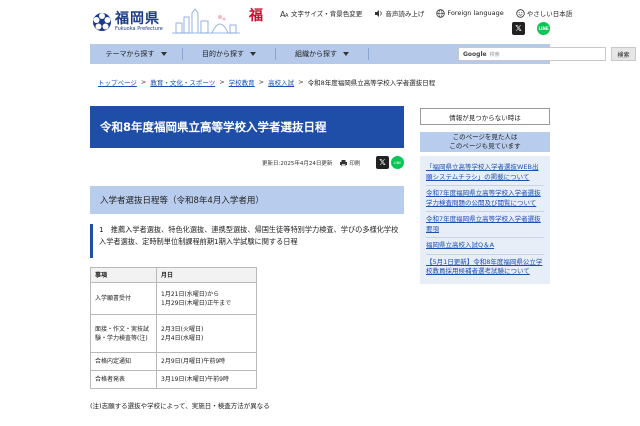 The height and width of the screenshot is (426, 640). Describe the element at coordinates (371, 83) in the screenshot. I see `breadcrumb-current: 令和8年度福岡県立高等学校入学者選抜日程` at that location.